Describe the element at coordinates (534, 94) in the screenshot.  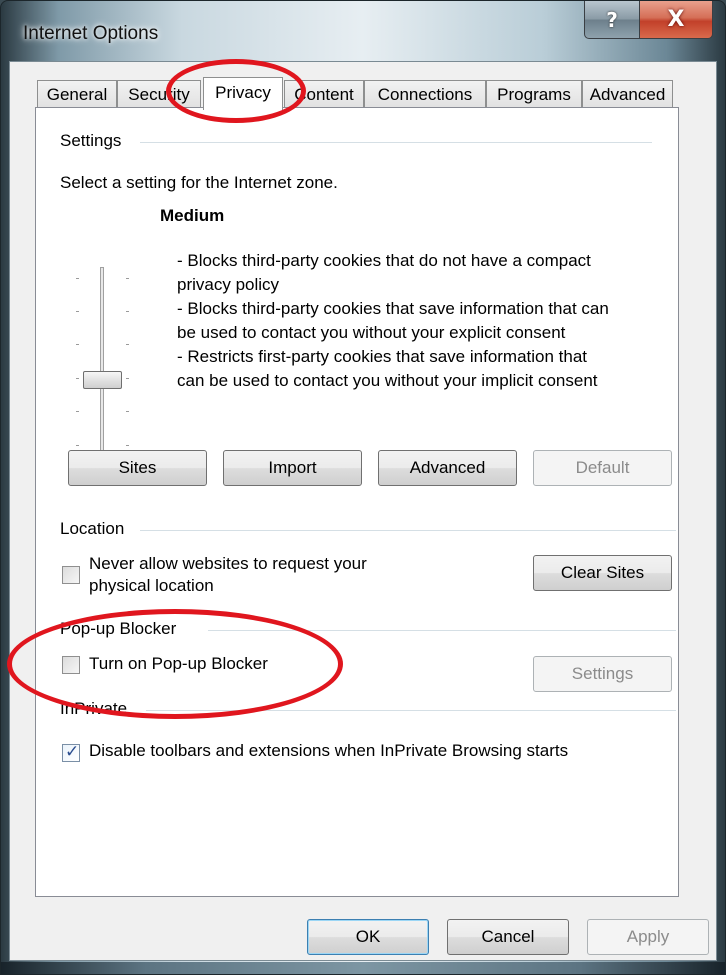
I see `tab-programs: Programs` at that location.